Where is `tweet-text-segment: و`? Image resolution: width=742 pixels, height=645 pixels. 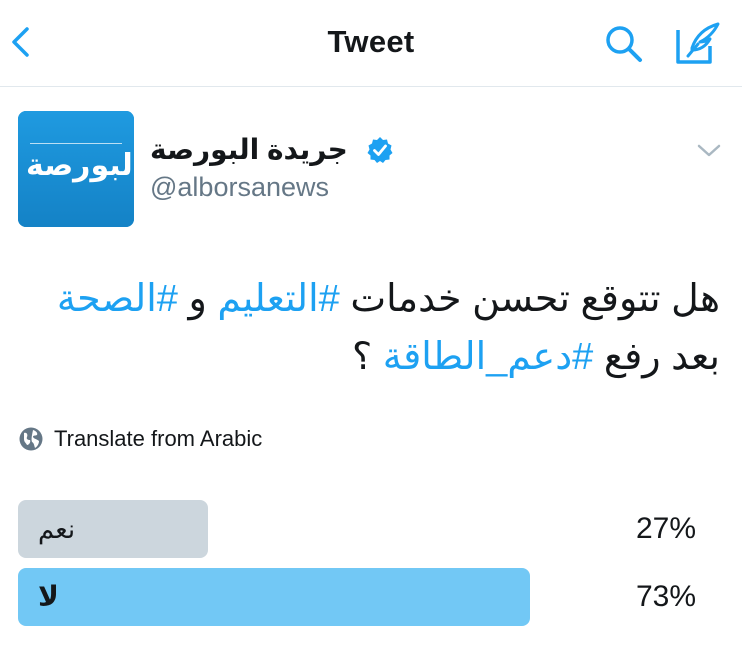
tweet-text-segment: و is located at coordinates (197, 299).